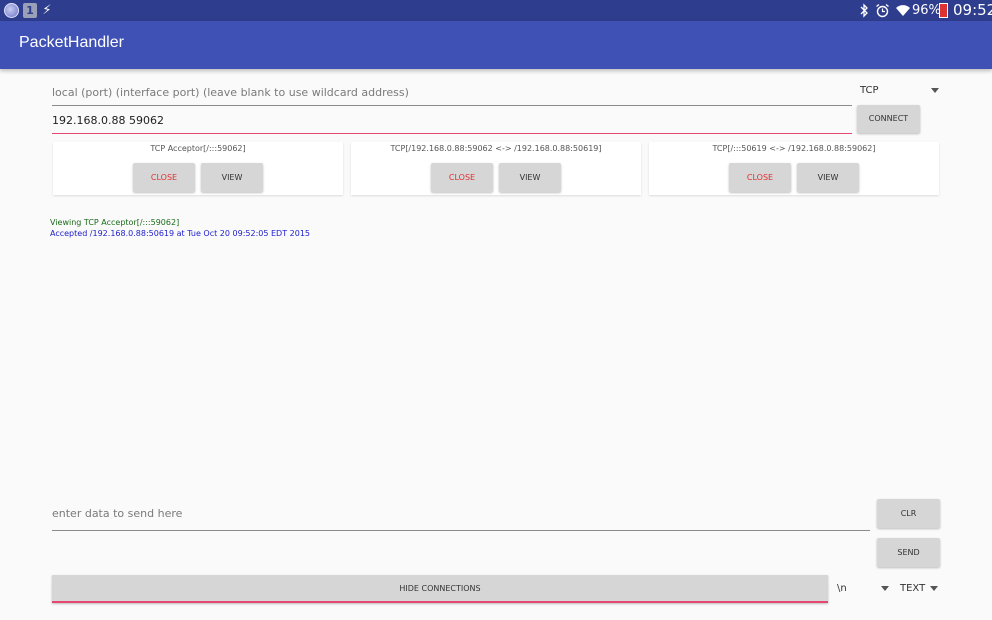 Image resolution: width=992 pixels, height=620 pixels. Describe the element at coordinates (888, 119) in the screenshot. I see `connect-button: CONNECT` at that location.